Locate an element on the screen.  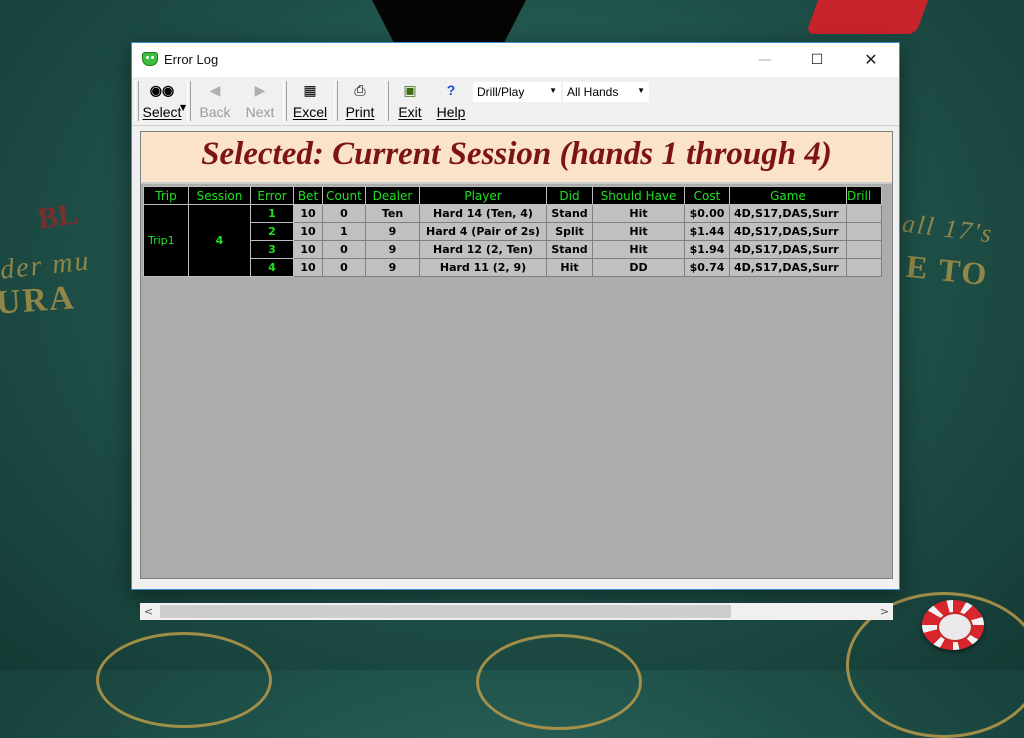
chevron-down-icon: ▼ is located at coordinates (553, 90).